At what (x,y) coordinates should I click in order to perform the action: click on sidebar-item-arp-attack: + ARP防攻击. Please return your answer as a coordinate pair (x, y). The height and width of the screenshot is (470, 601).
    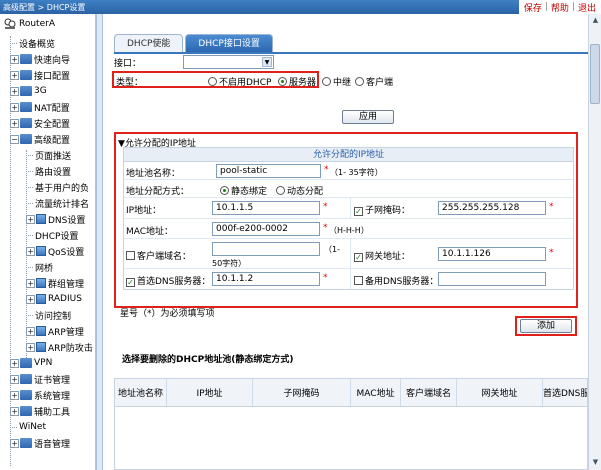
    Looking at the image, I should click on (59, 347).